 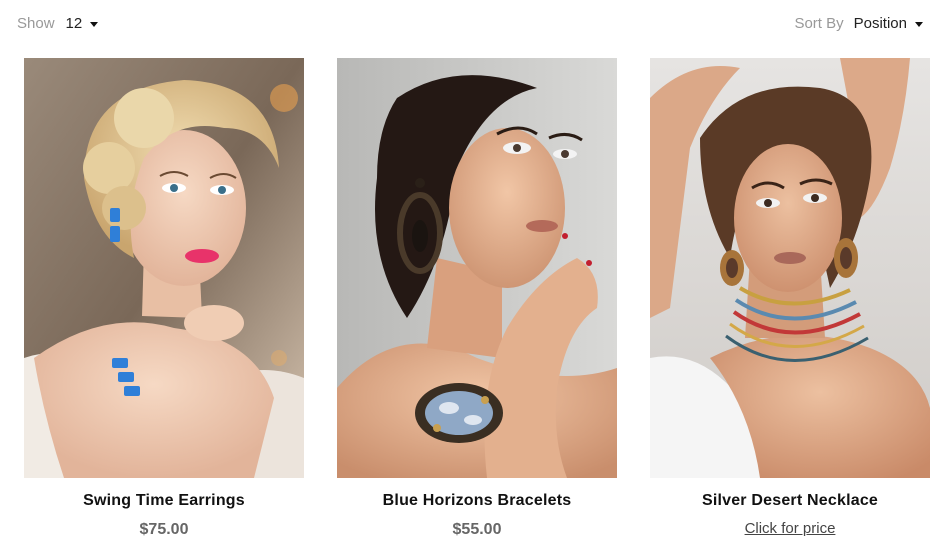 I want to click on show-dropdown: 12, so click(x=82, y=23).